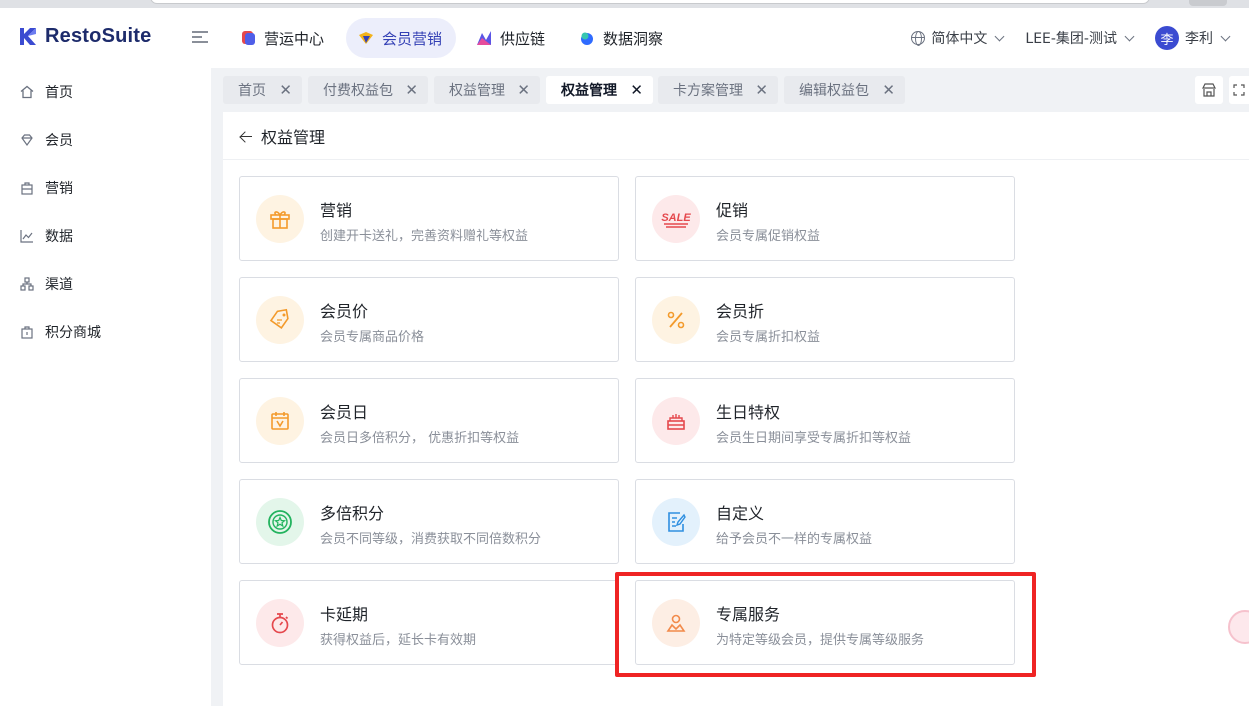 This screenshot has width=1249, height=706. What do you see at coordinates (280, 623) in the screenshot?
I see `stopwatch-icon` at bounding box center [280, 623].